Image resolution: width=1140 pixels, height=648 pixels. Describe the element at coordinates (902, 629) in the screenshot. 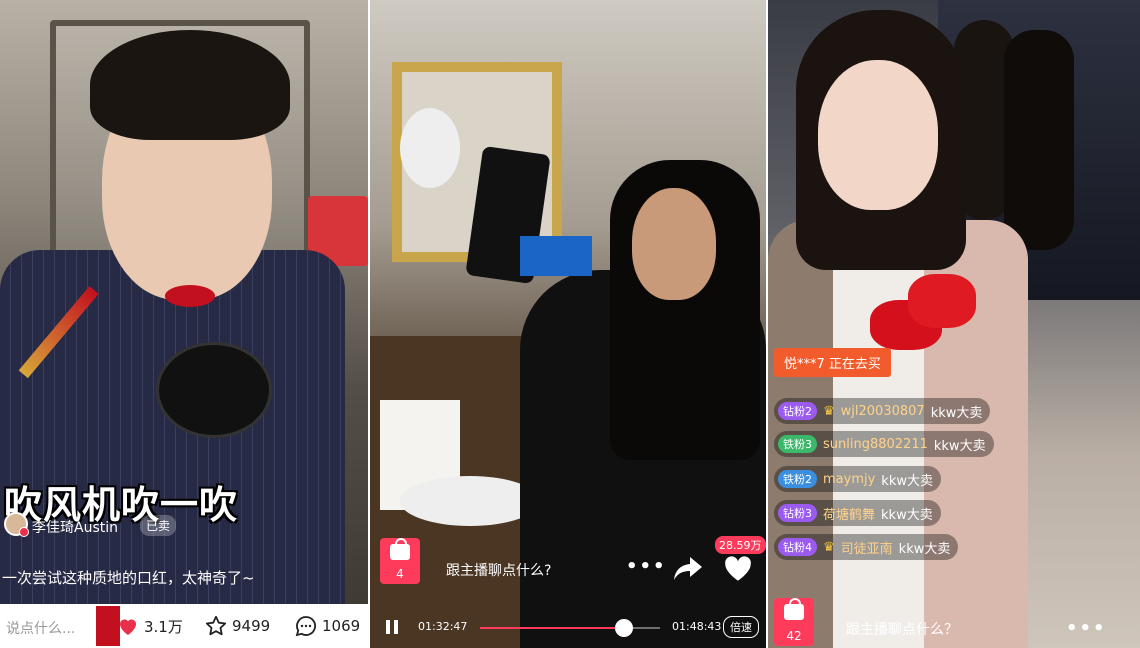

I see `chat-input: 跟主播聊点什么？` at that location.